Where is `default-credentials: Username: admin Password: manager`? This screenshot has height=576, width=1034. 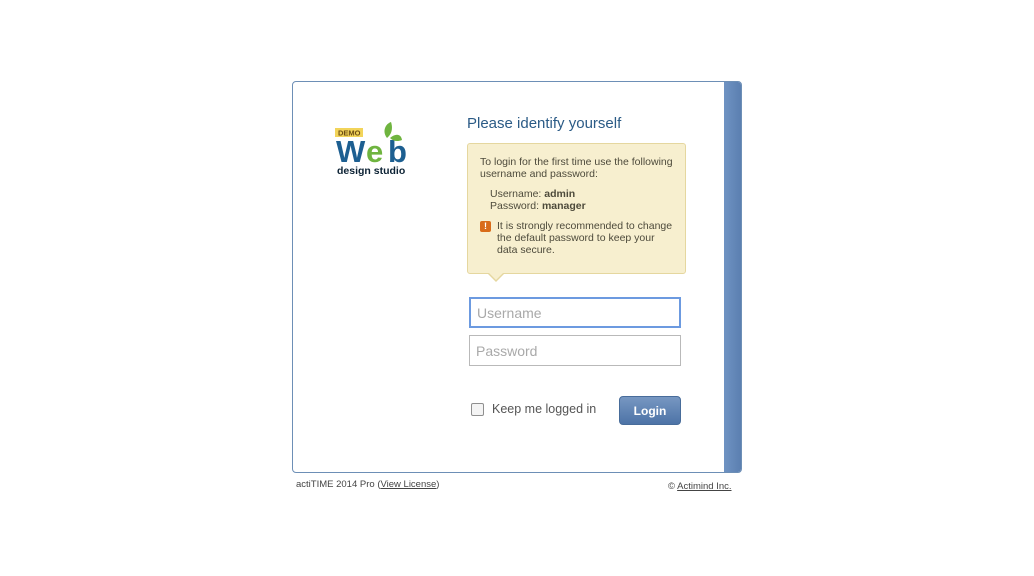 default-credentials: Username: admin Password: manager is located at coordinates (577, 200).